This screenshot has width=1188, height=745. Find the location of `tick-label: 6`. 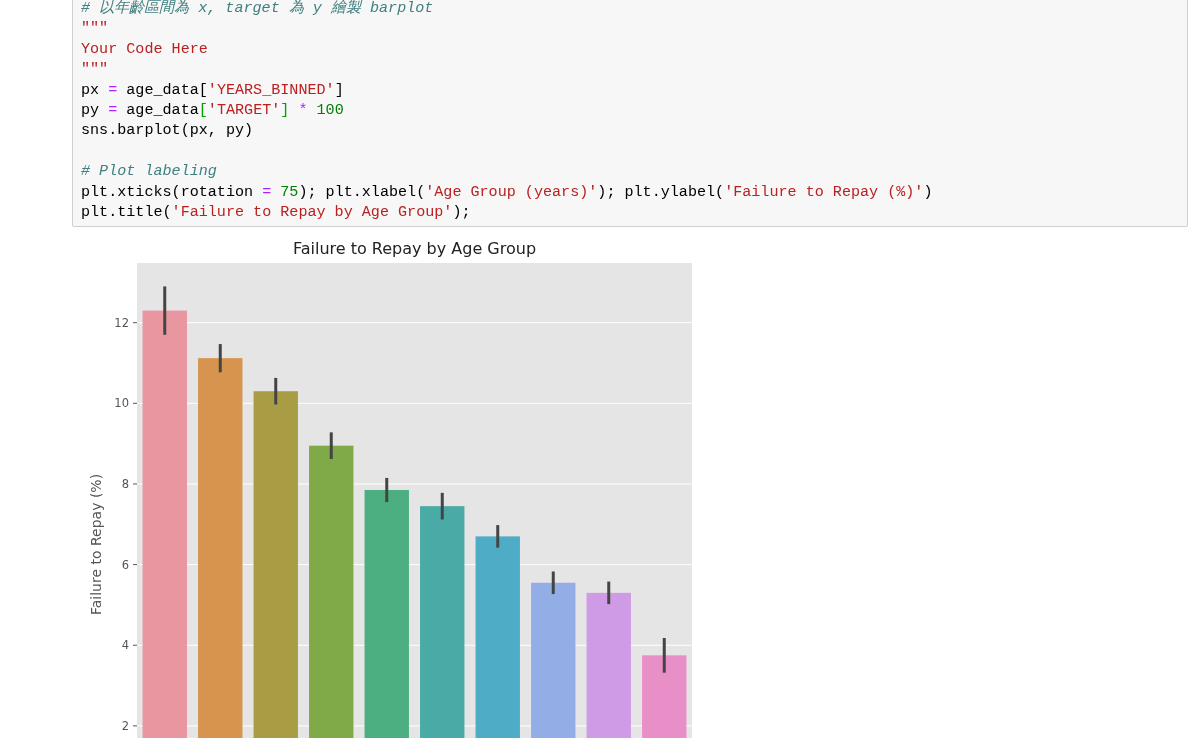

tick-label: 6 is located at coordinates (125, 564).